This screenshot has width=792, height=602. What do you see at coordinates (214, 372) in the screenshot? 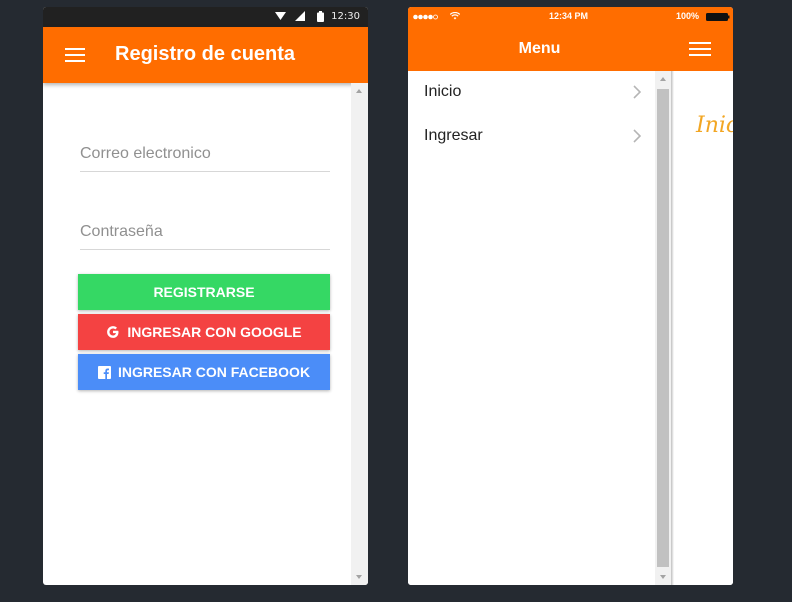
I see `facebook-button-label: INGRESAR CON FACEBOOK` at bounding box center [214, 372].